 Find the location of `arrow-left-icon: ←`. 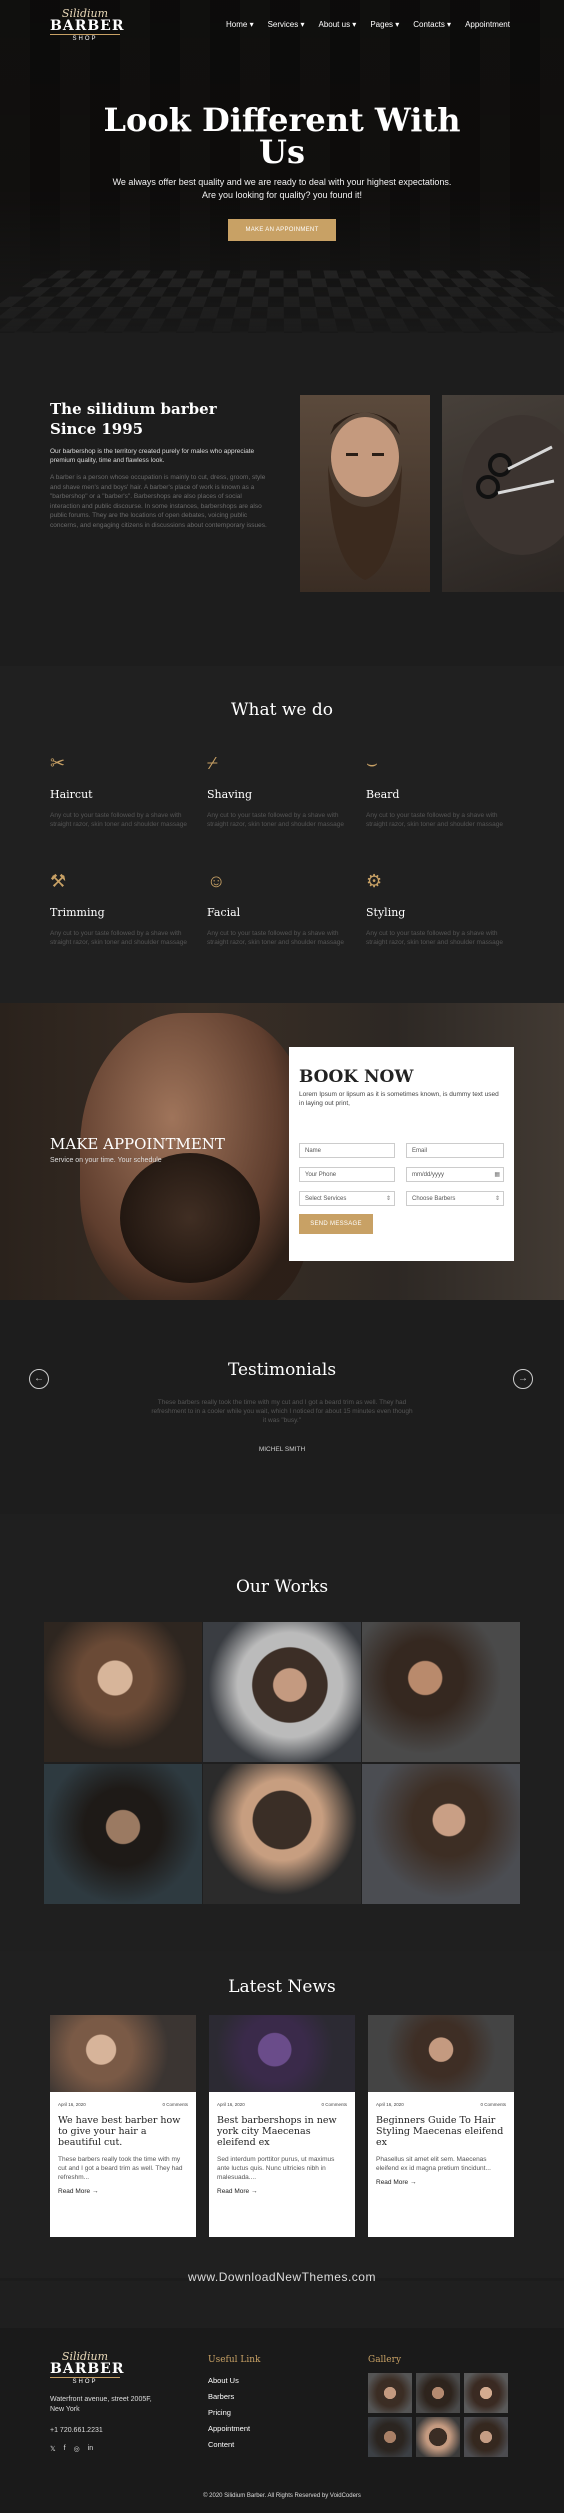

arrow-left-icon: ← is located at coordinates (39, 1379).